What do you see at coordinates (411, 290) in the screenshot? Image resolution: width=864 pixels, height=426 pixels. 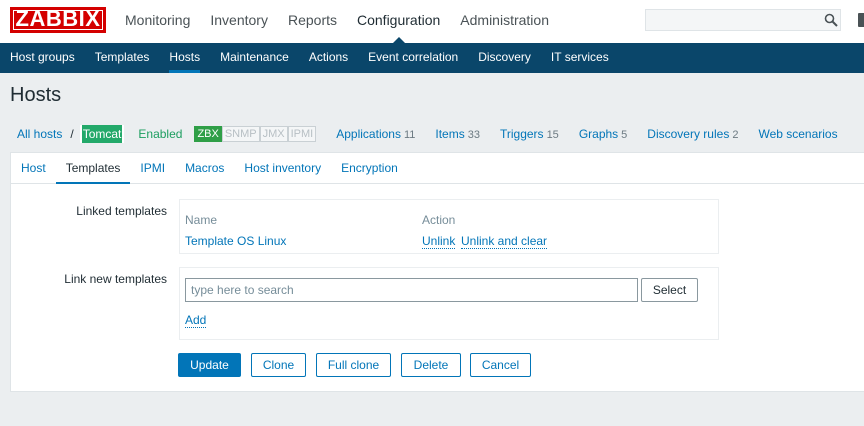 I see `template-search-input` at bounding box center [411, 290].